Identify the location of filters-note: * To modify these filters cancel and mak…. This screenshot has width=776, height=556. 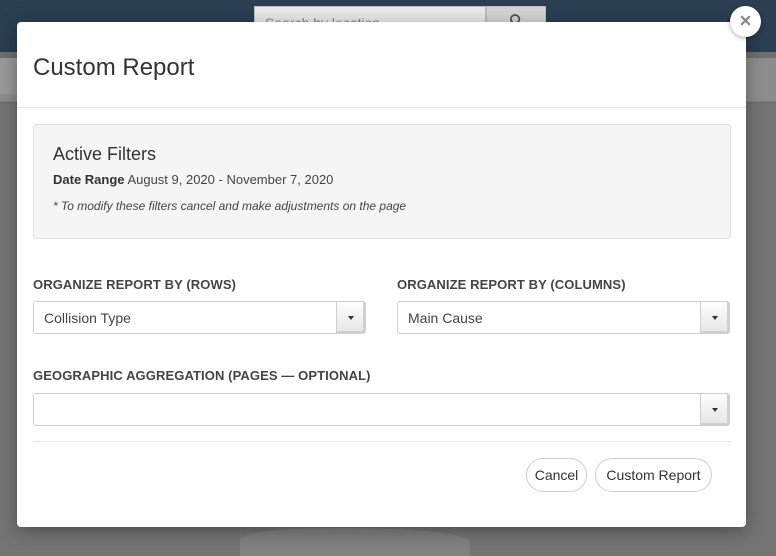
(230, 205).